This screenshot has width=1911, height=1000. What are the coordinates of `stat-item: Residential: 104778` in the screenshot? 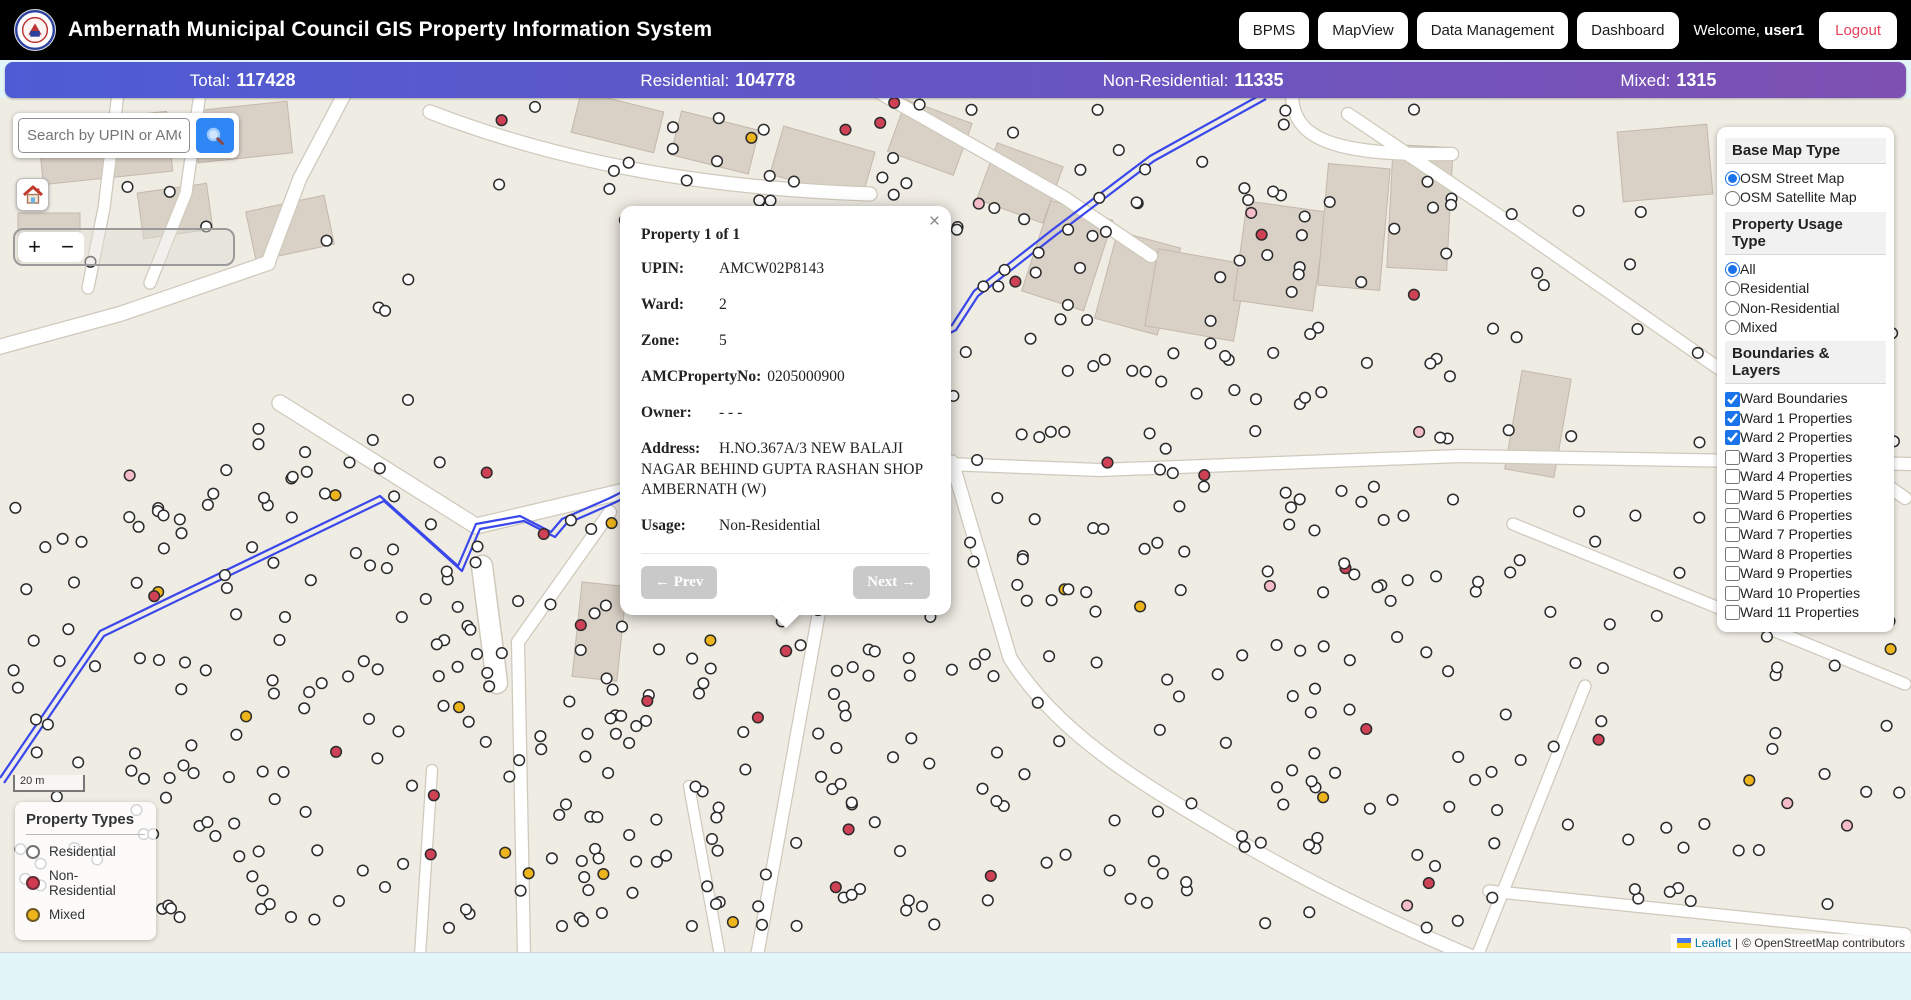 It's located at (718, 79).